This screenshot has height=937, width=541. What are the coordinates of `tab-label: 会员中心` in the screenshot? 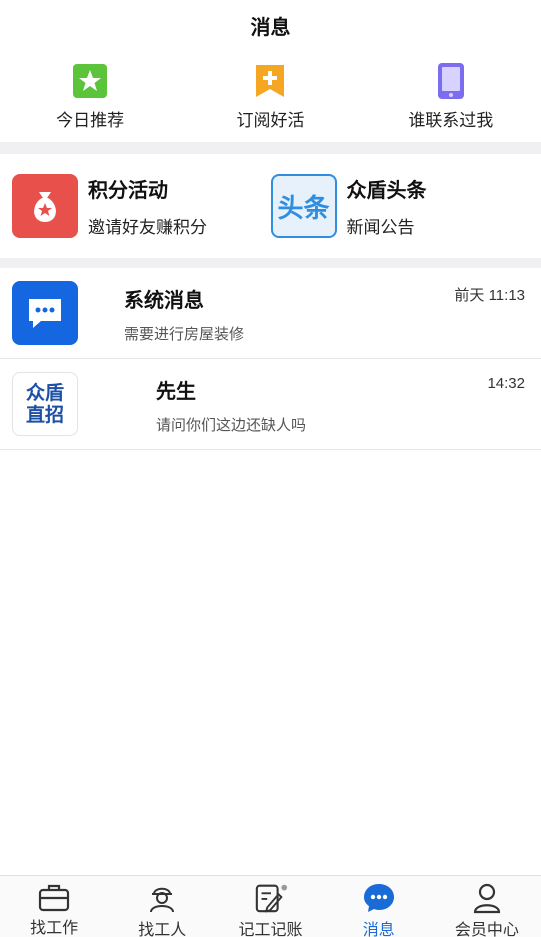 It's located at (486, 929).